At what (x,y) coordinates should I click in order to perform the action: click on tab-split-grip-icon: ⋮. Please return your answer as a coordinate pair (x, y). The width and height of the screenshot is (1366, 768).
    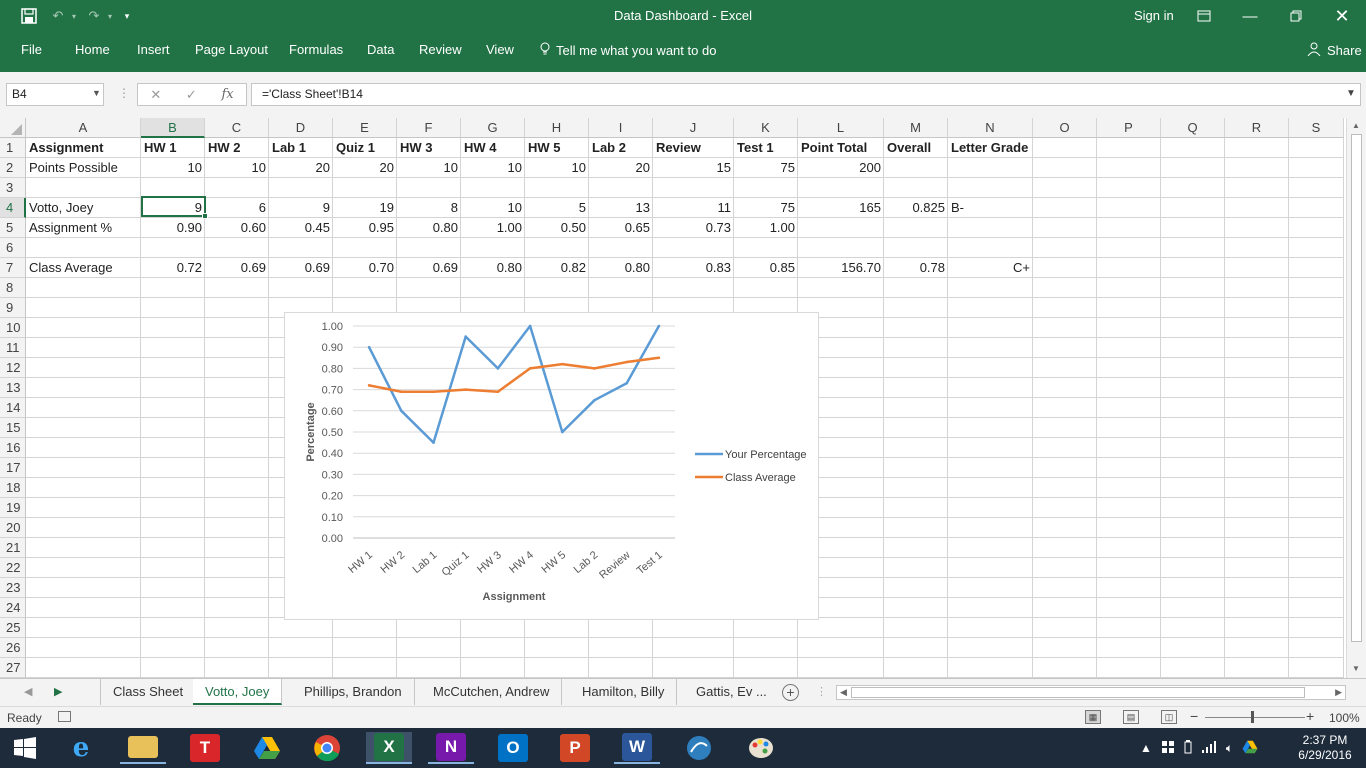
    Looking at the image, I should click on (821, 691).